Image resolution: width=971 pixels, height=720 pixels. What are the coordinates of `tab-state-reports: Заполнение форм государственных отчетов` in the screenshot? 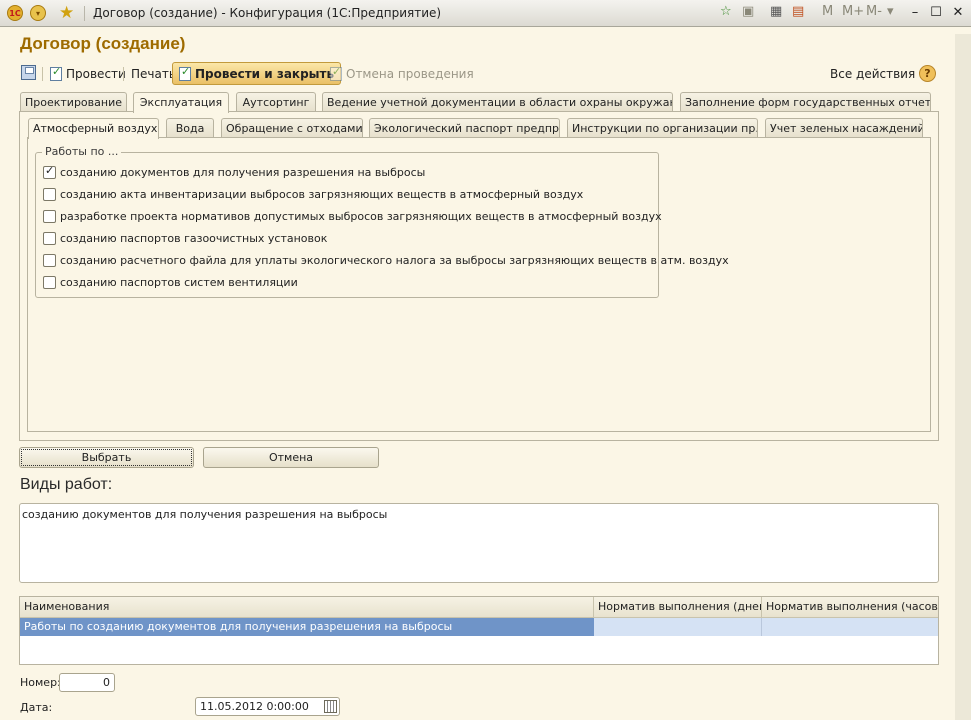 It's located at (805, 102).